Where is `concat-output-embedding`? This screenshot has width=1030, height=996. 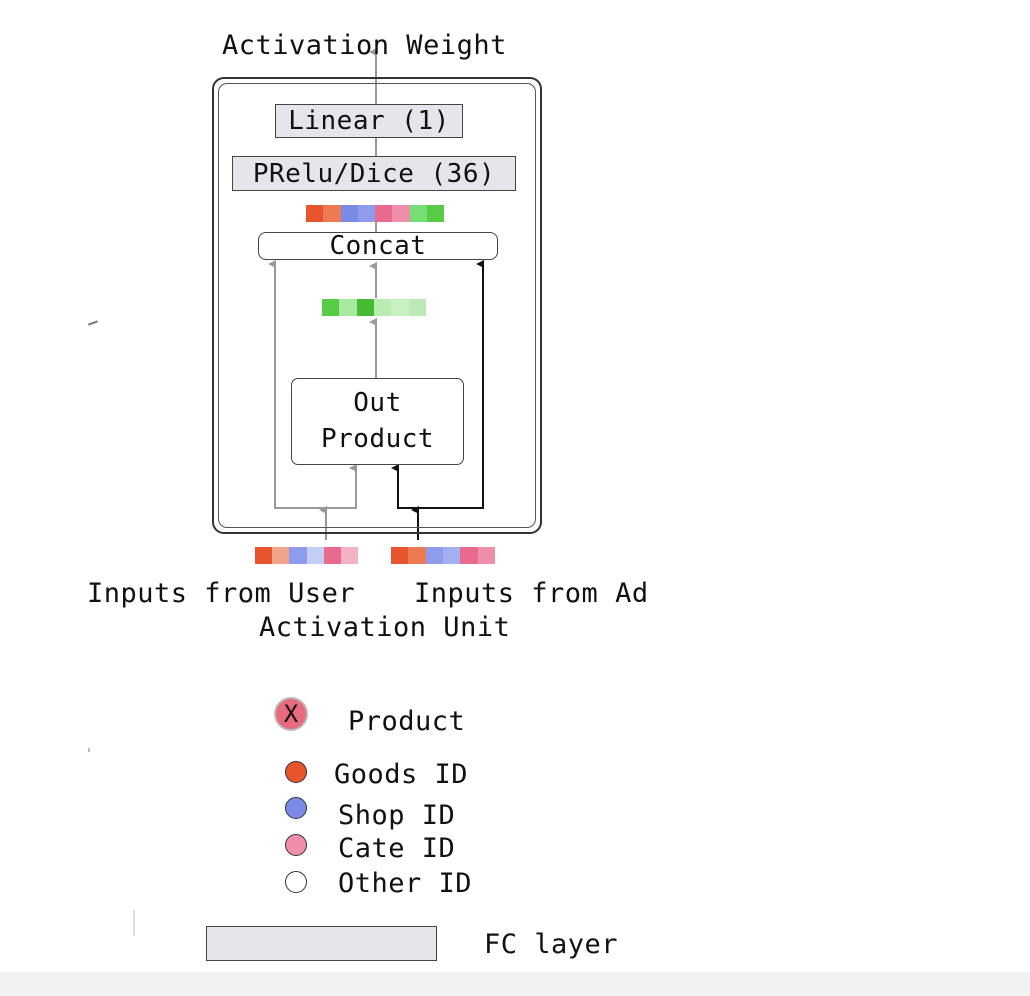
concat-output-embedding is located at coordinates (375, 213).